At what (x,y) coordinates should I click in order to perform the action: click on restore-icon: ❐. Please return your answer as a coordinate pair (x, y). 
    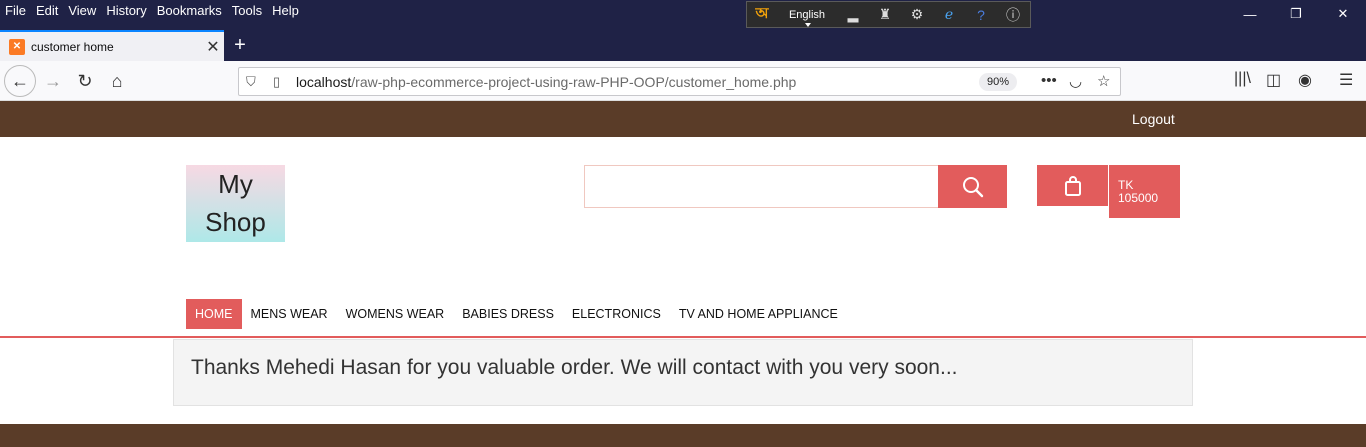
    Looking at the image, I should click on (1296, 14).